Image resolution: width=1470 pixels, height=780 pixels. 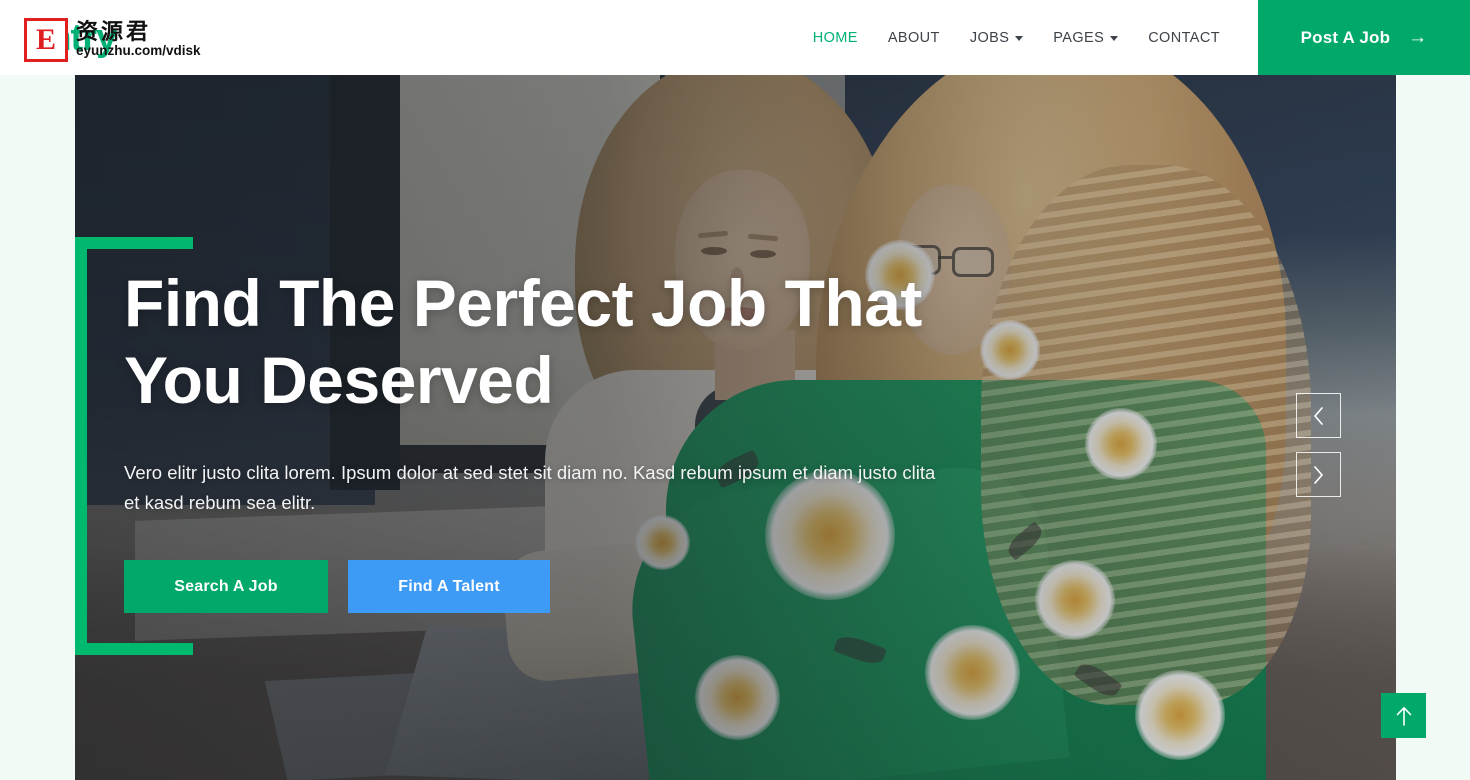 I want to click on nav-label-contact: CONTACT, so click(x=1184, y=37).